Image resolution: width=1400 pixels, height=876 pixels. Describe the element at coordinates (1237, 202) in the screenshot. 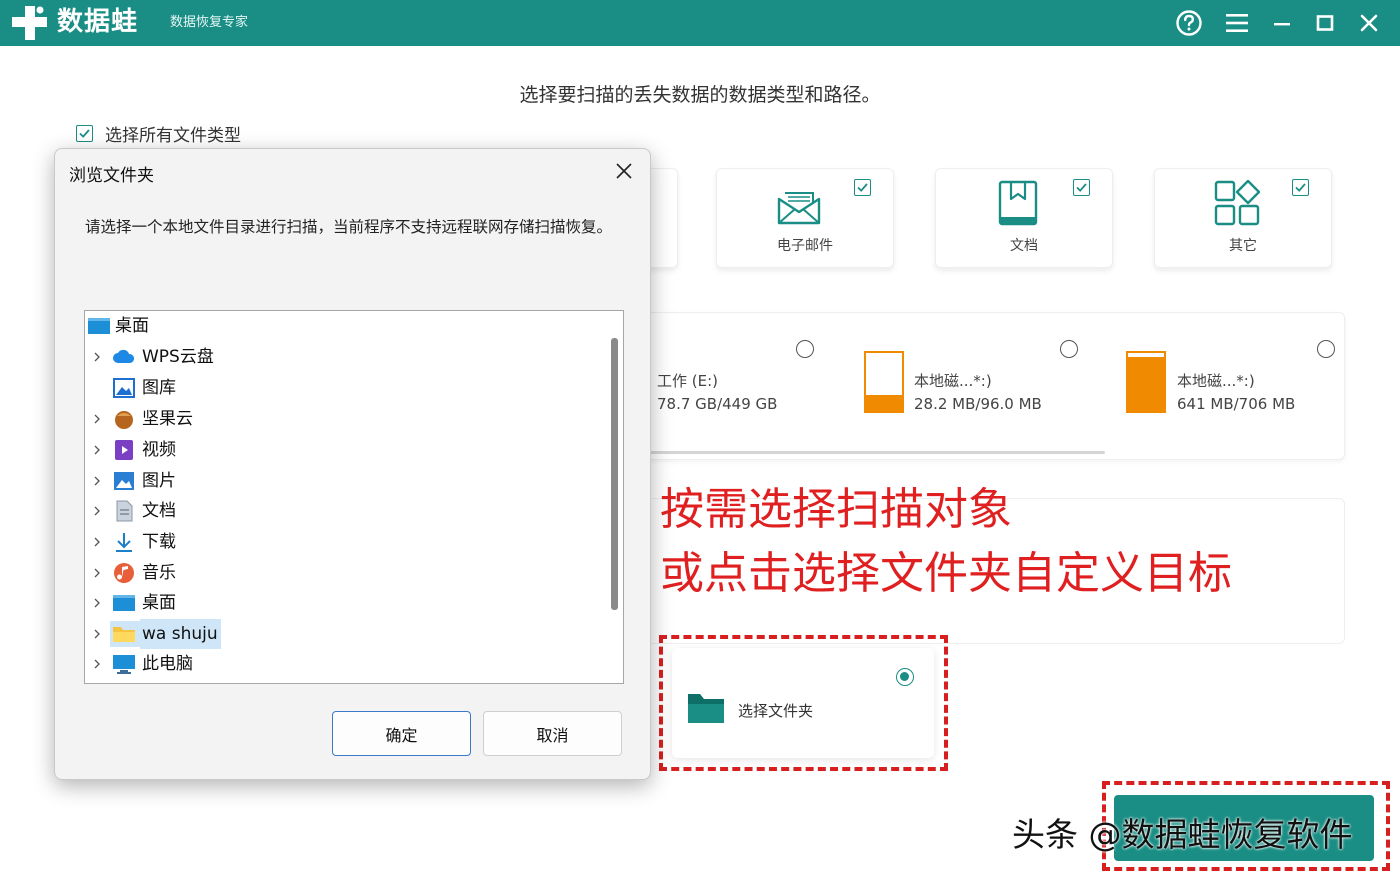

I see `other-icon` at that location.